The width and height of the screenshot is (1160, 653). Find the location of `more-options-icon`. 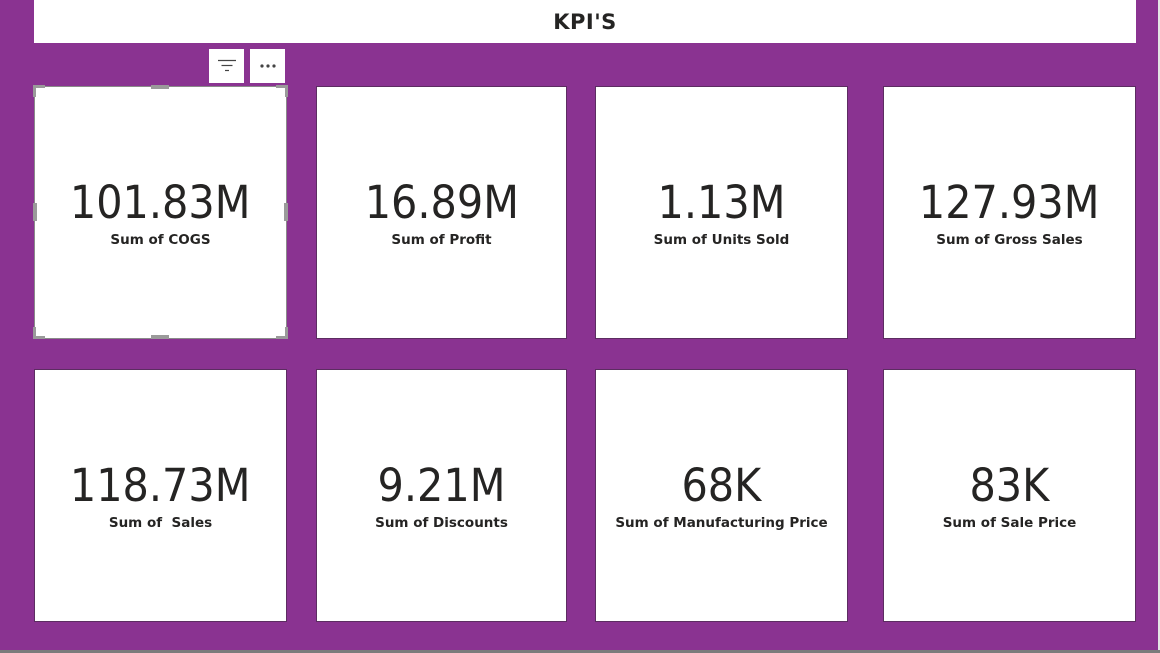

more-options-icon is located at coordinates (267, 66).